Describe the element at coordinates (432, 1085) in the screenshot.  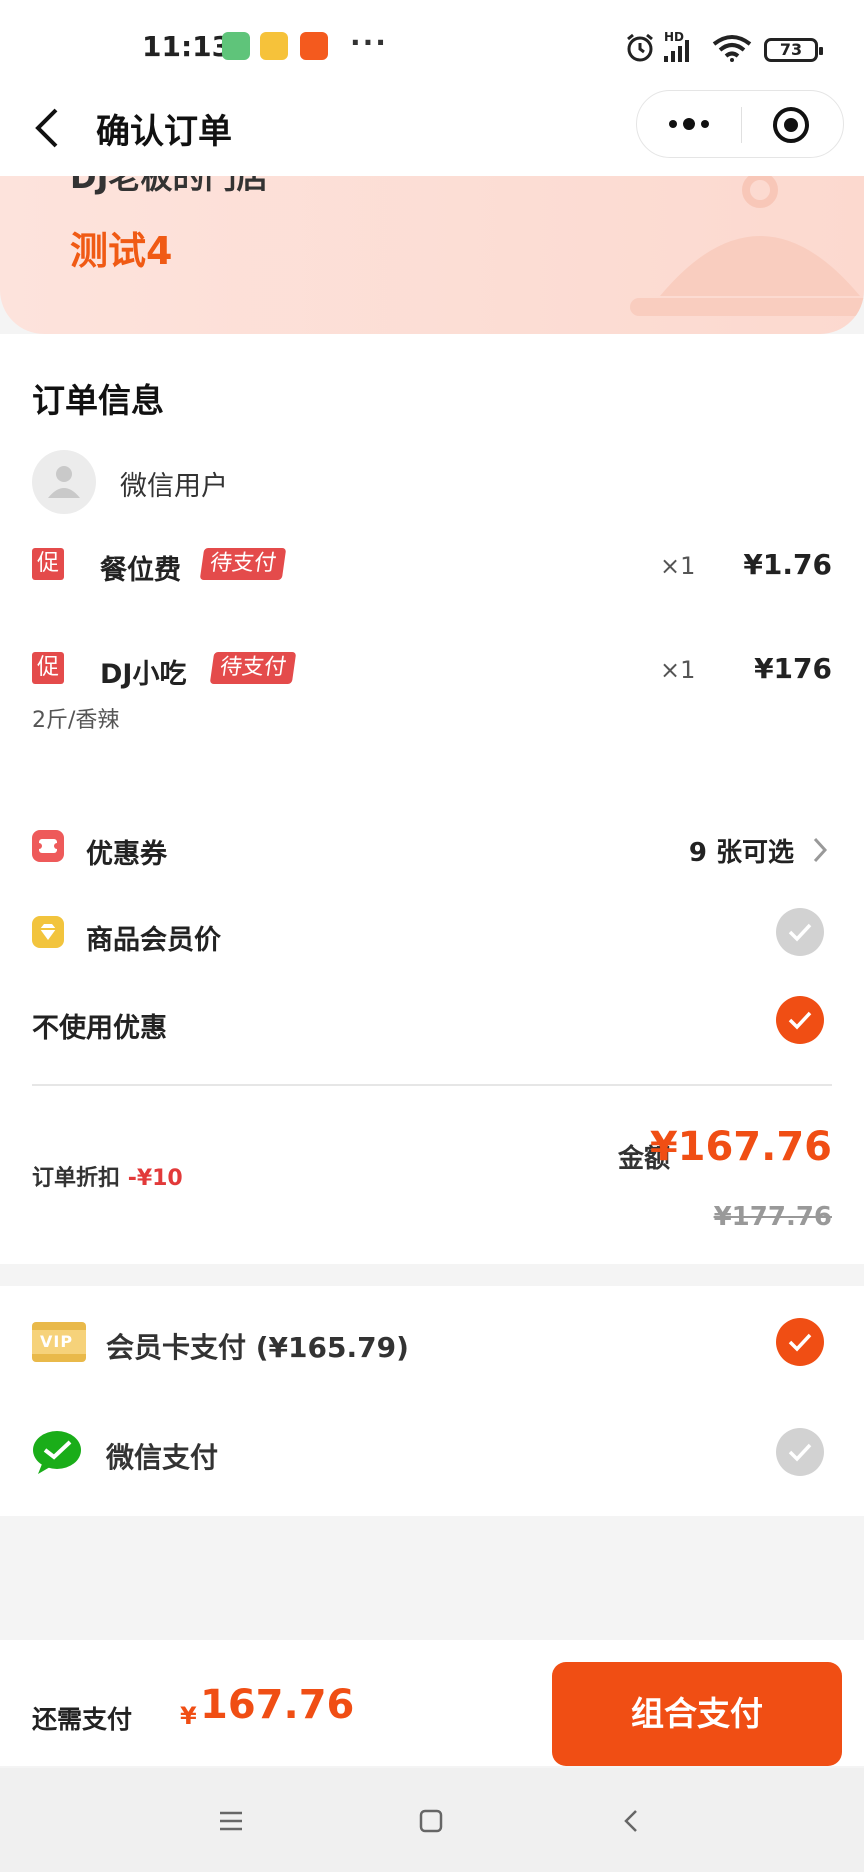
I see `divider` at that location.